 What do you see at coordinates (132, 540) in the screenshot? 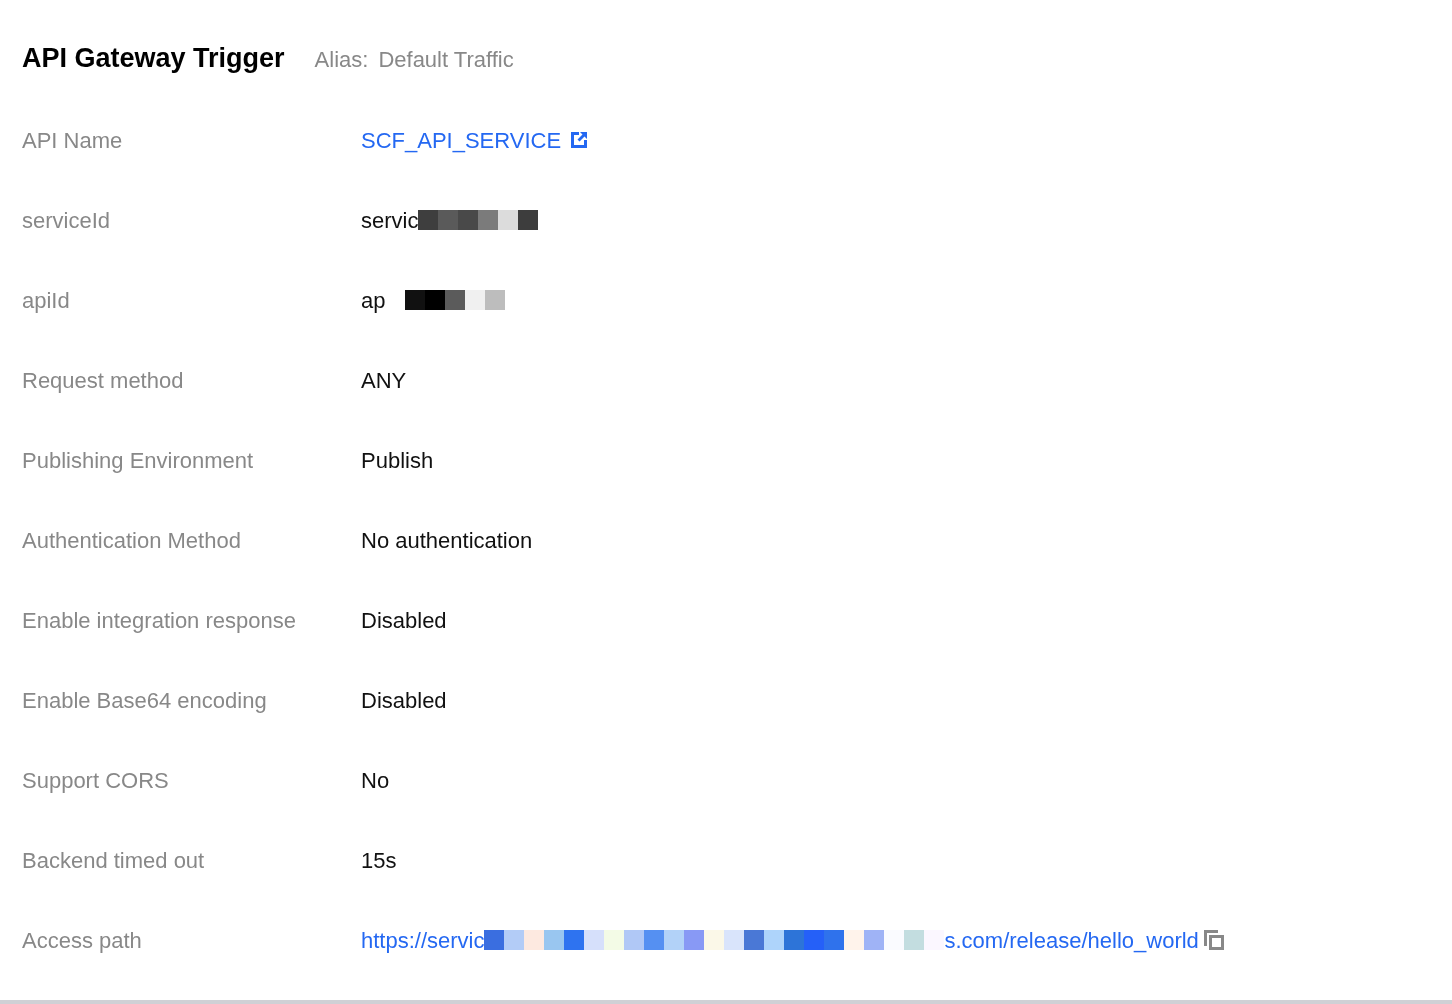
I see `field-label: Authentication Method` at bounding box center [132, 540].